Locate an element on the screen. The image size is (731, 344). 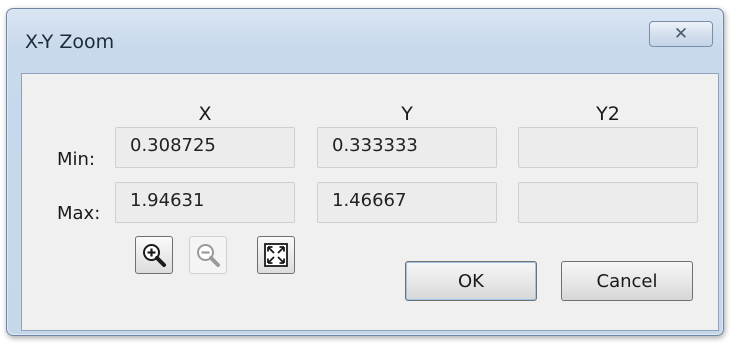
ok-button: OK is located at coordinates (471, 281).